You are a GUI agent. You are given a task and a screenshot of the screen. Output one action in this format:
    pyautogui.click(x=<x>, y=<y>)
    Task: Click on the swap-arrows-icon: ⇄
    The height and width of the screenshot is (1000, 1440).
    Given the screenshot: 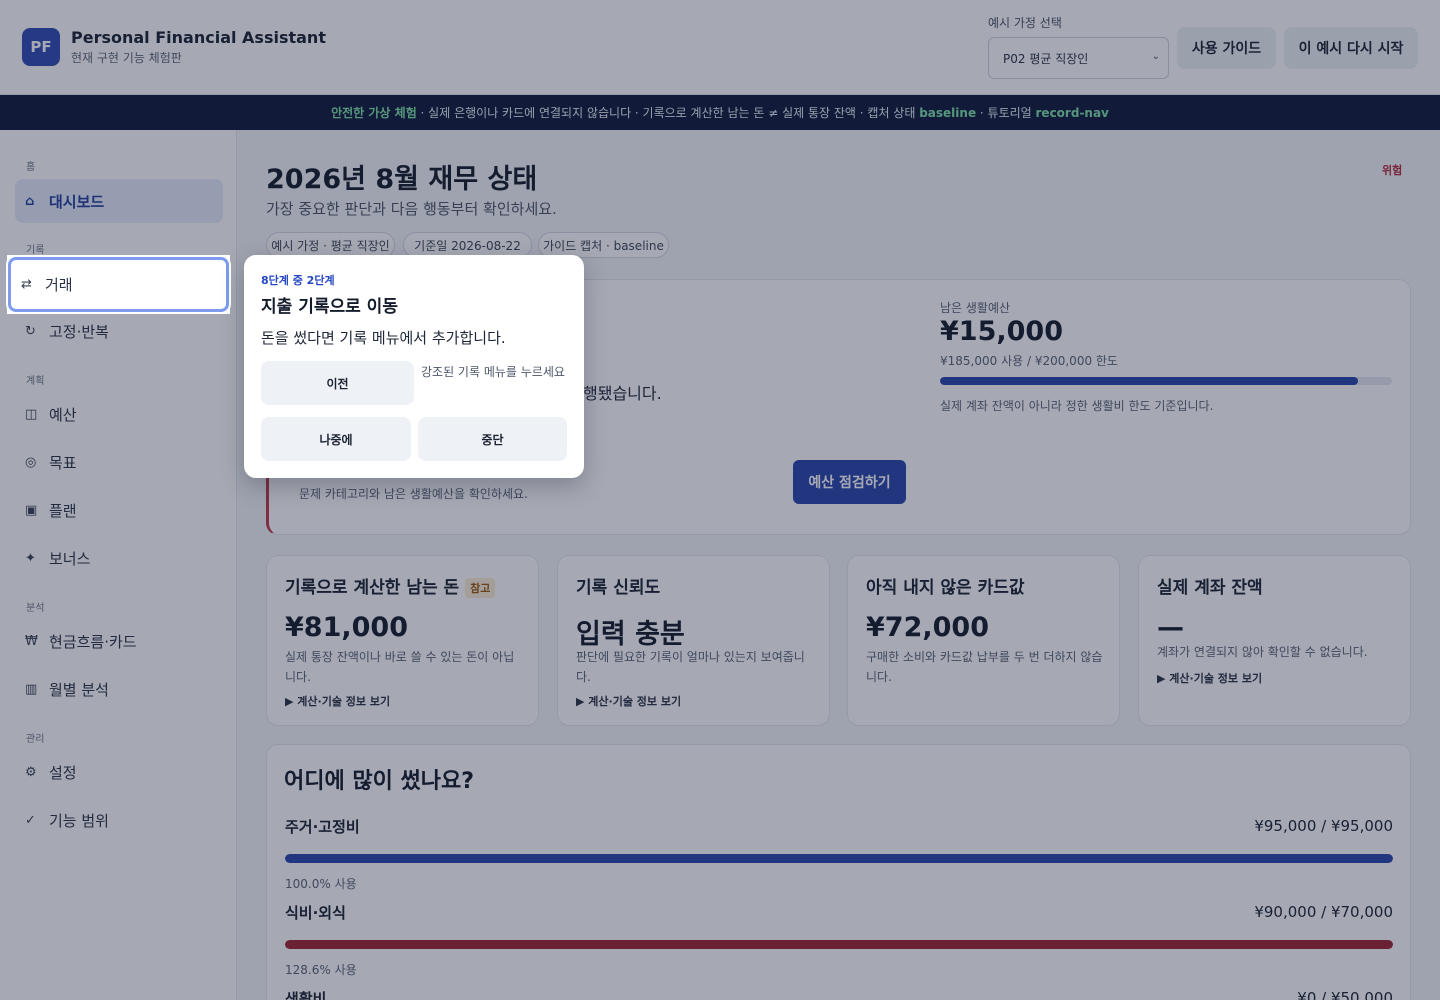 What is the action you would take?
    pyautogui.click(x=26, y=284)
    